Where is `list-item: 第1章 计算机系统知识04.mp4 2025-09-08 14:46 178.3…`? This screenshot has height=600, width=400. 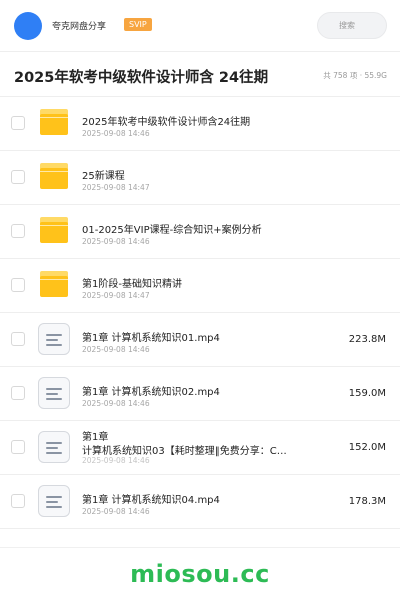 list-item: 第1章 计算机系统知识04.mp4 2025-09-08 14:46 178.3… is located at coordinates (200, 502).